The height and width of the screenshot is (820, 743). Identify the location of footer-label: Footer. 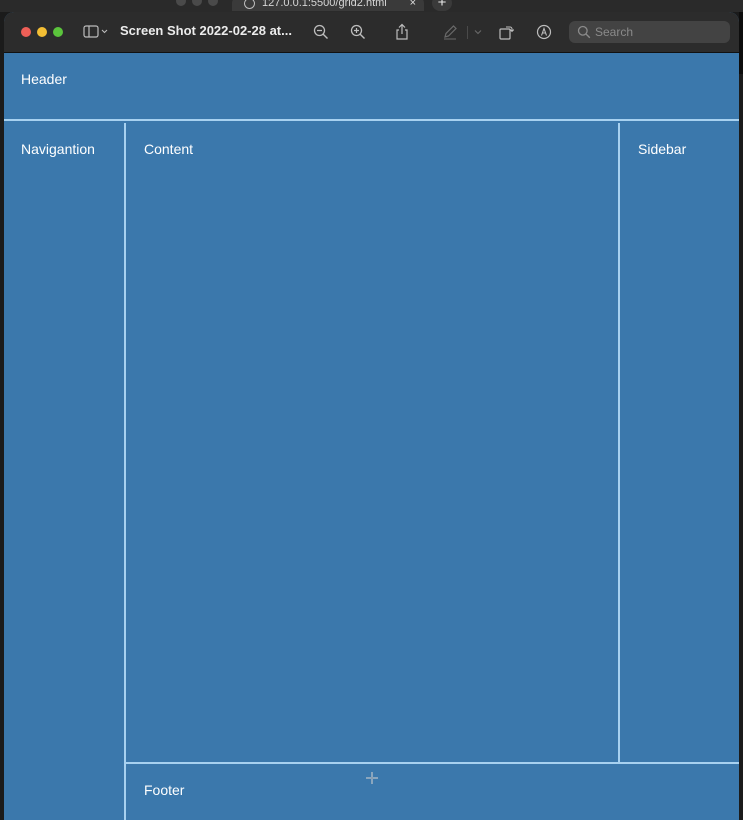
(164, 790).